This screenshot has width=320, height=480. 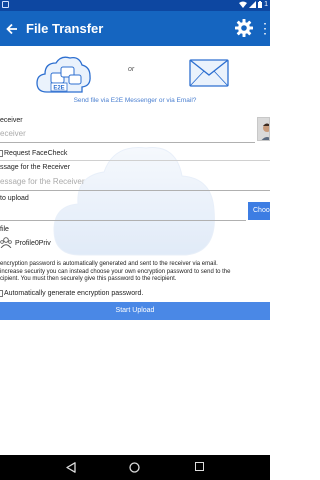 What do you see at coordinates (259, 211) in the screenshot?
I see `choose-file-button: Choo` at bounding box center [259, 211].